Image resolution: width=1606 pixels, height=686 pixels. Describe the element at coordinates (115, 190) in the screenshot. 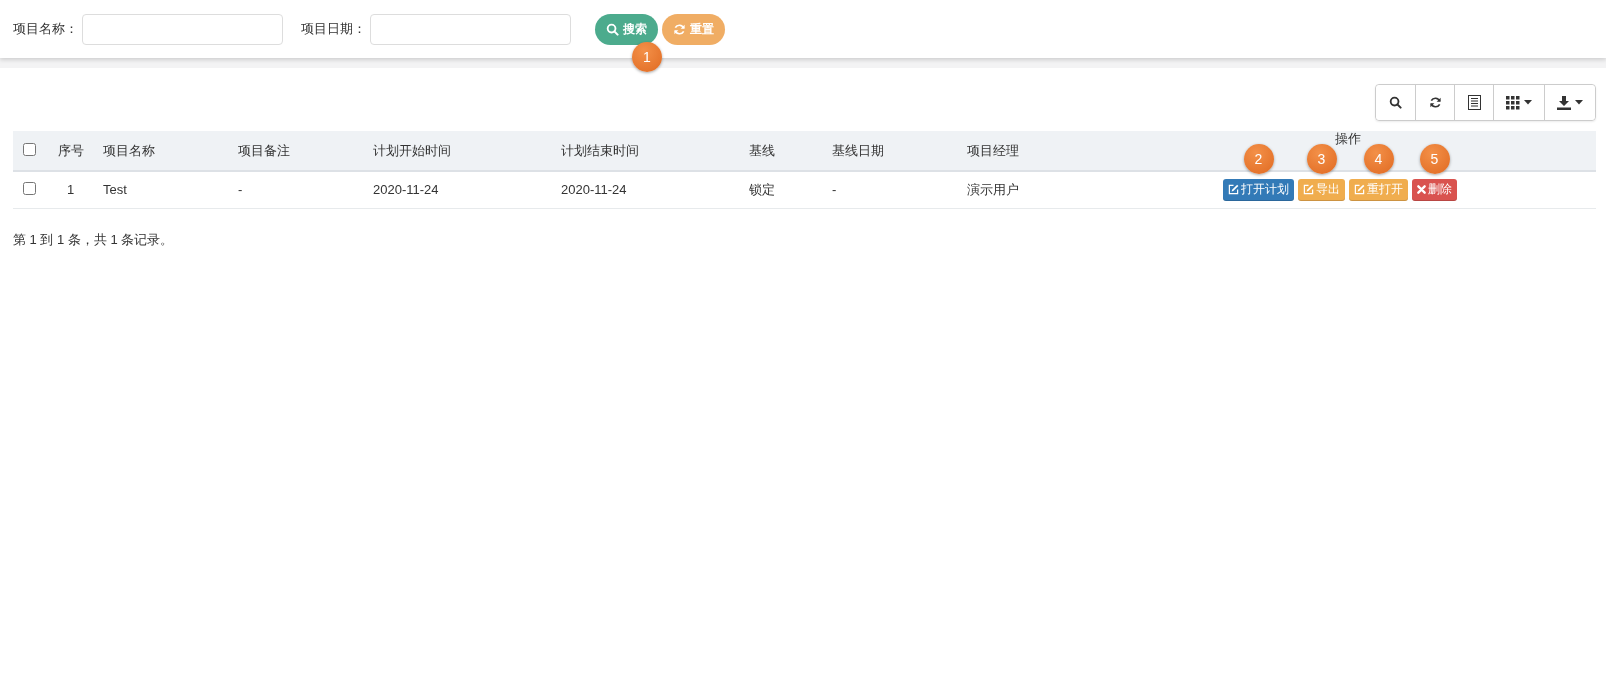

I see `table-cell: Test` at that location.